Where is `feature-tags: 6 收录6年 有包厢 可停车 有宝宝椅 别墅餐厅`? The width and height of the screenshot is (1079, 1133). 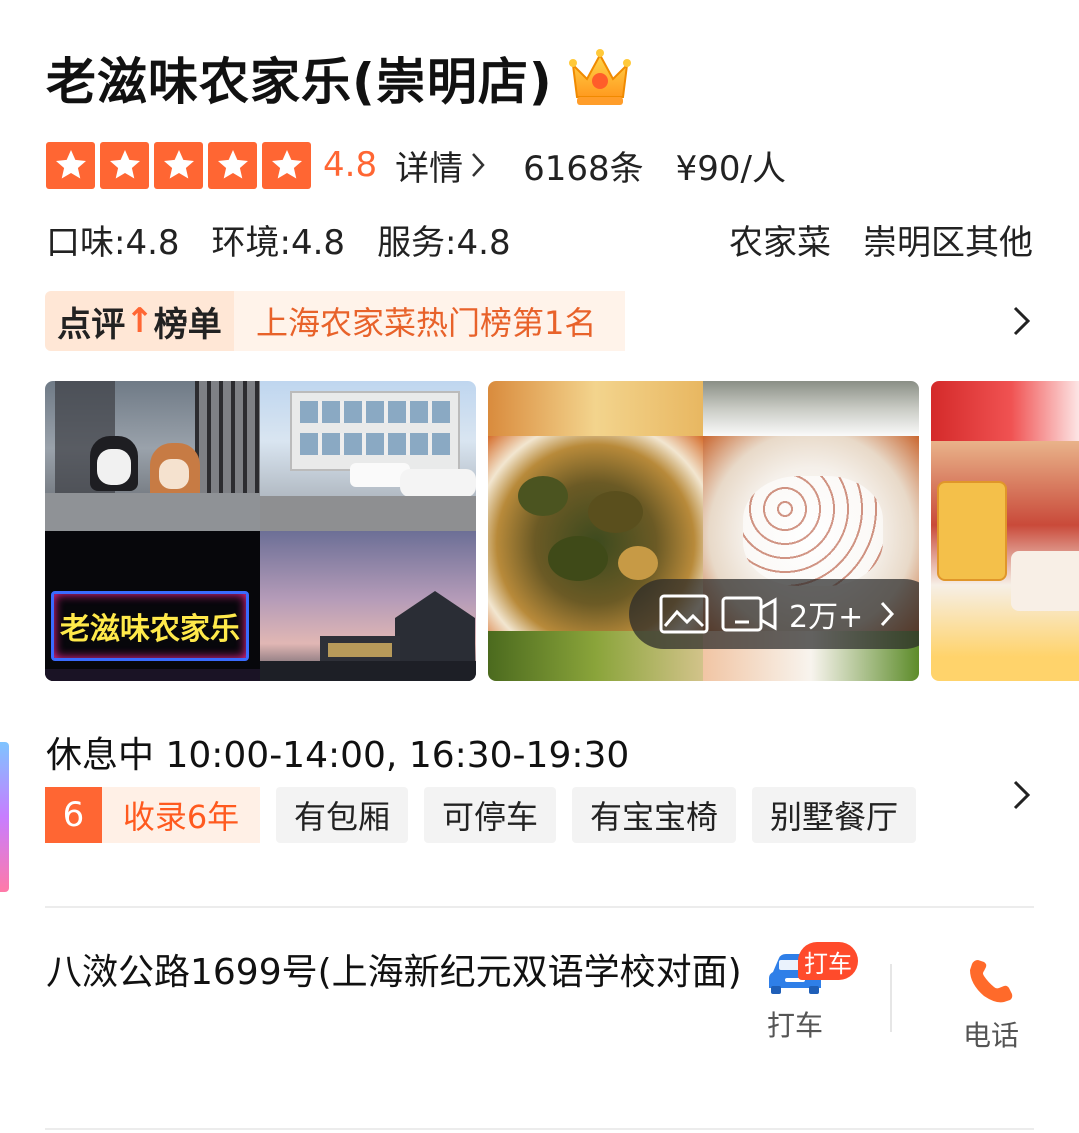 feature-tags: 6 收录6年 有包厢 可停车 有宝宝椅 别墅餐厅 is located at coordinates (481, 815).